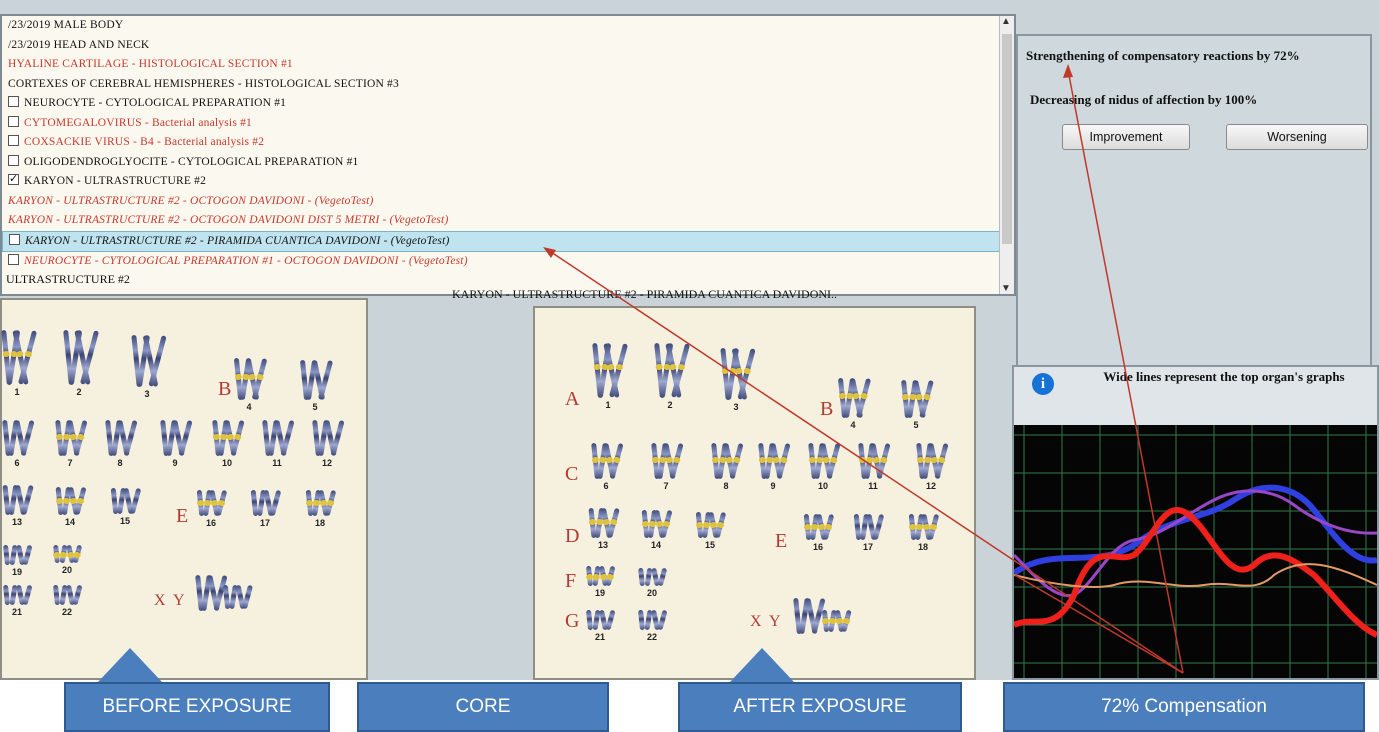  I want to click on improvement-button: Improvement, so click(1126, 137).